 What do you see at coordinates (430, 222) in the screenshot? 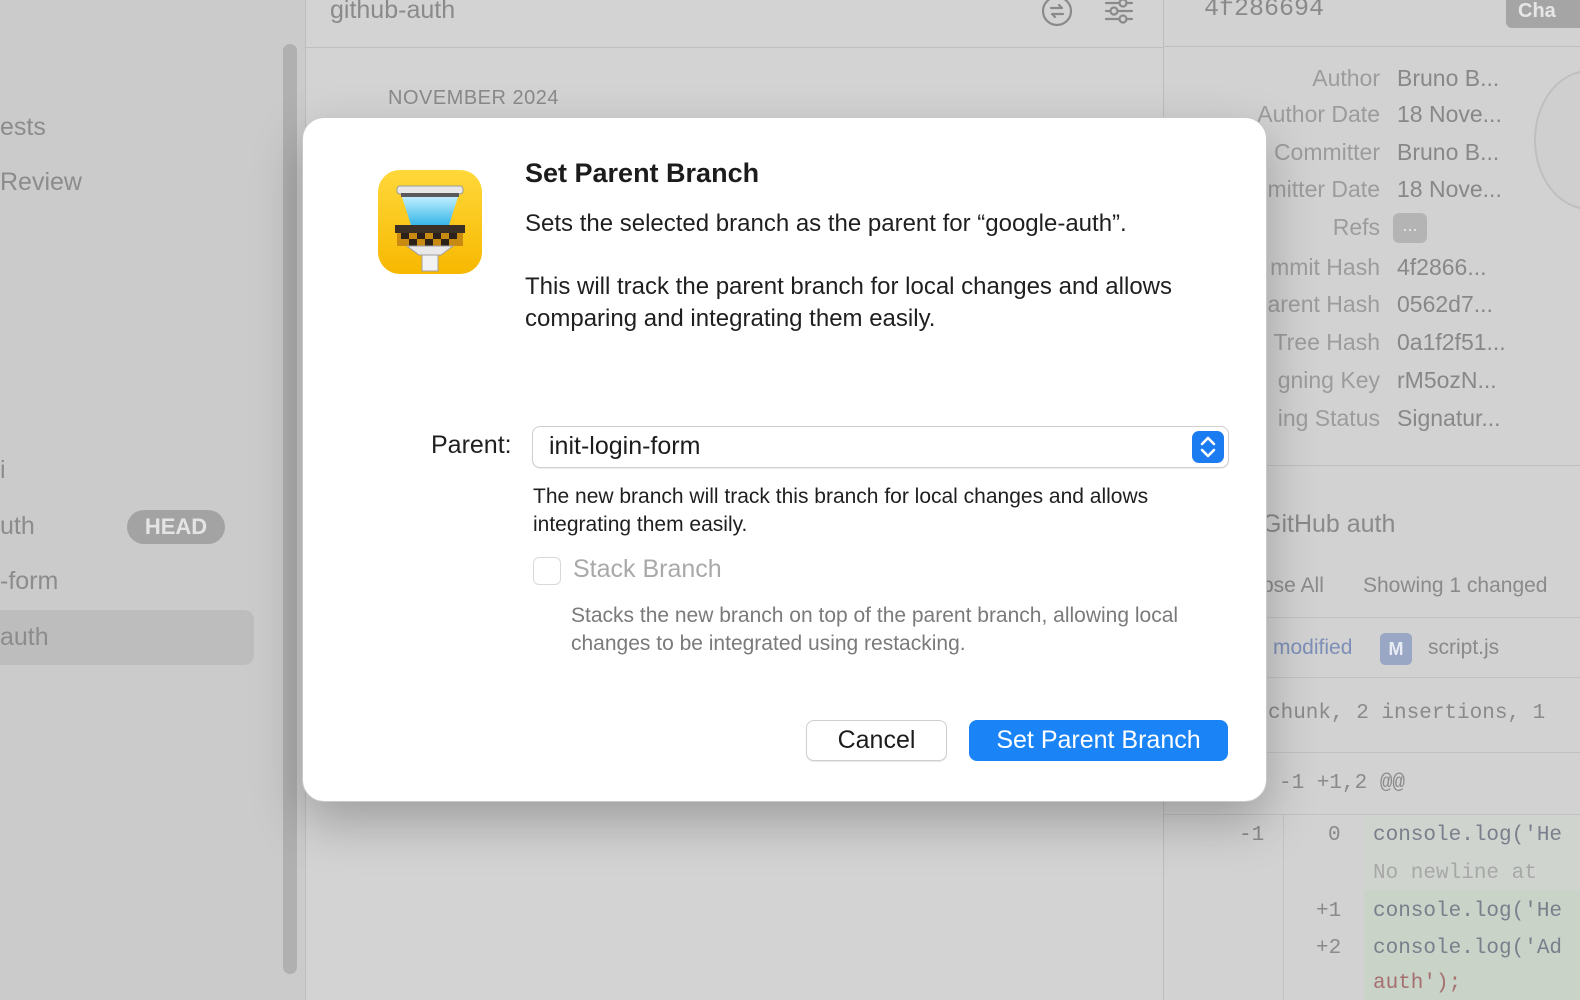
I see `tower-app-icon` at bounding box center [430, 222].